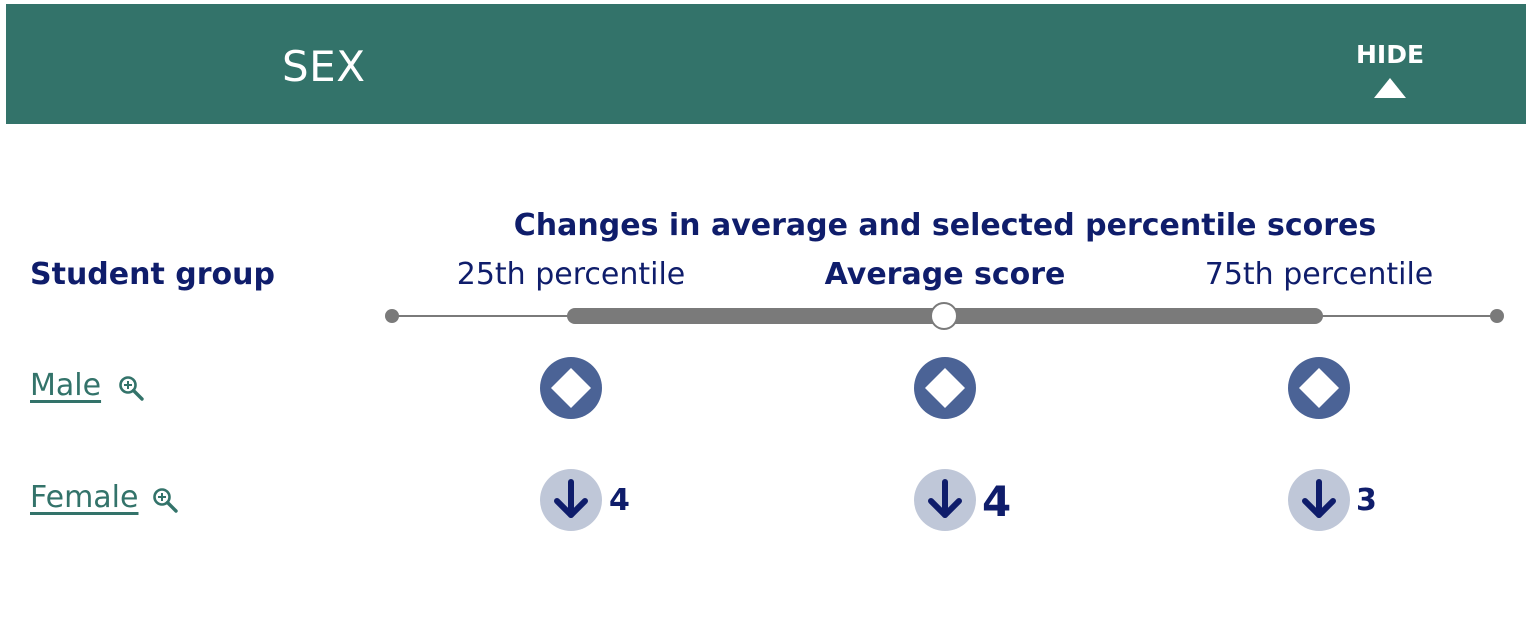 Image resolution: width=1526 pixels, height=618 pixels. Describe the element at coordinates (997, 501) in the screenshot. I see `female-average-score-change: 4` at that location.